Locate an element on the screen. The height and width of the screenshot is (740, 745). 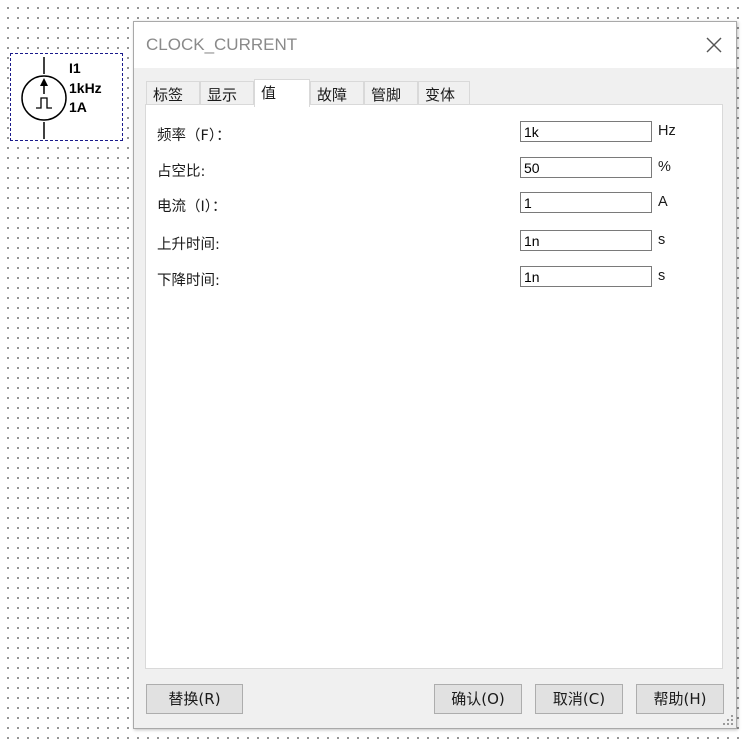
rise-time-unit: s is located at coordinates (662, 240).